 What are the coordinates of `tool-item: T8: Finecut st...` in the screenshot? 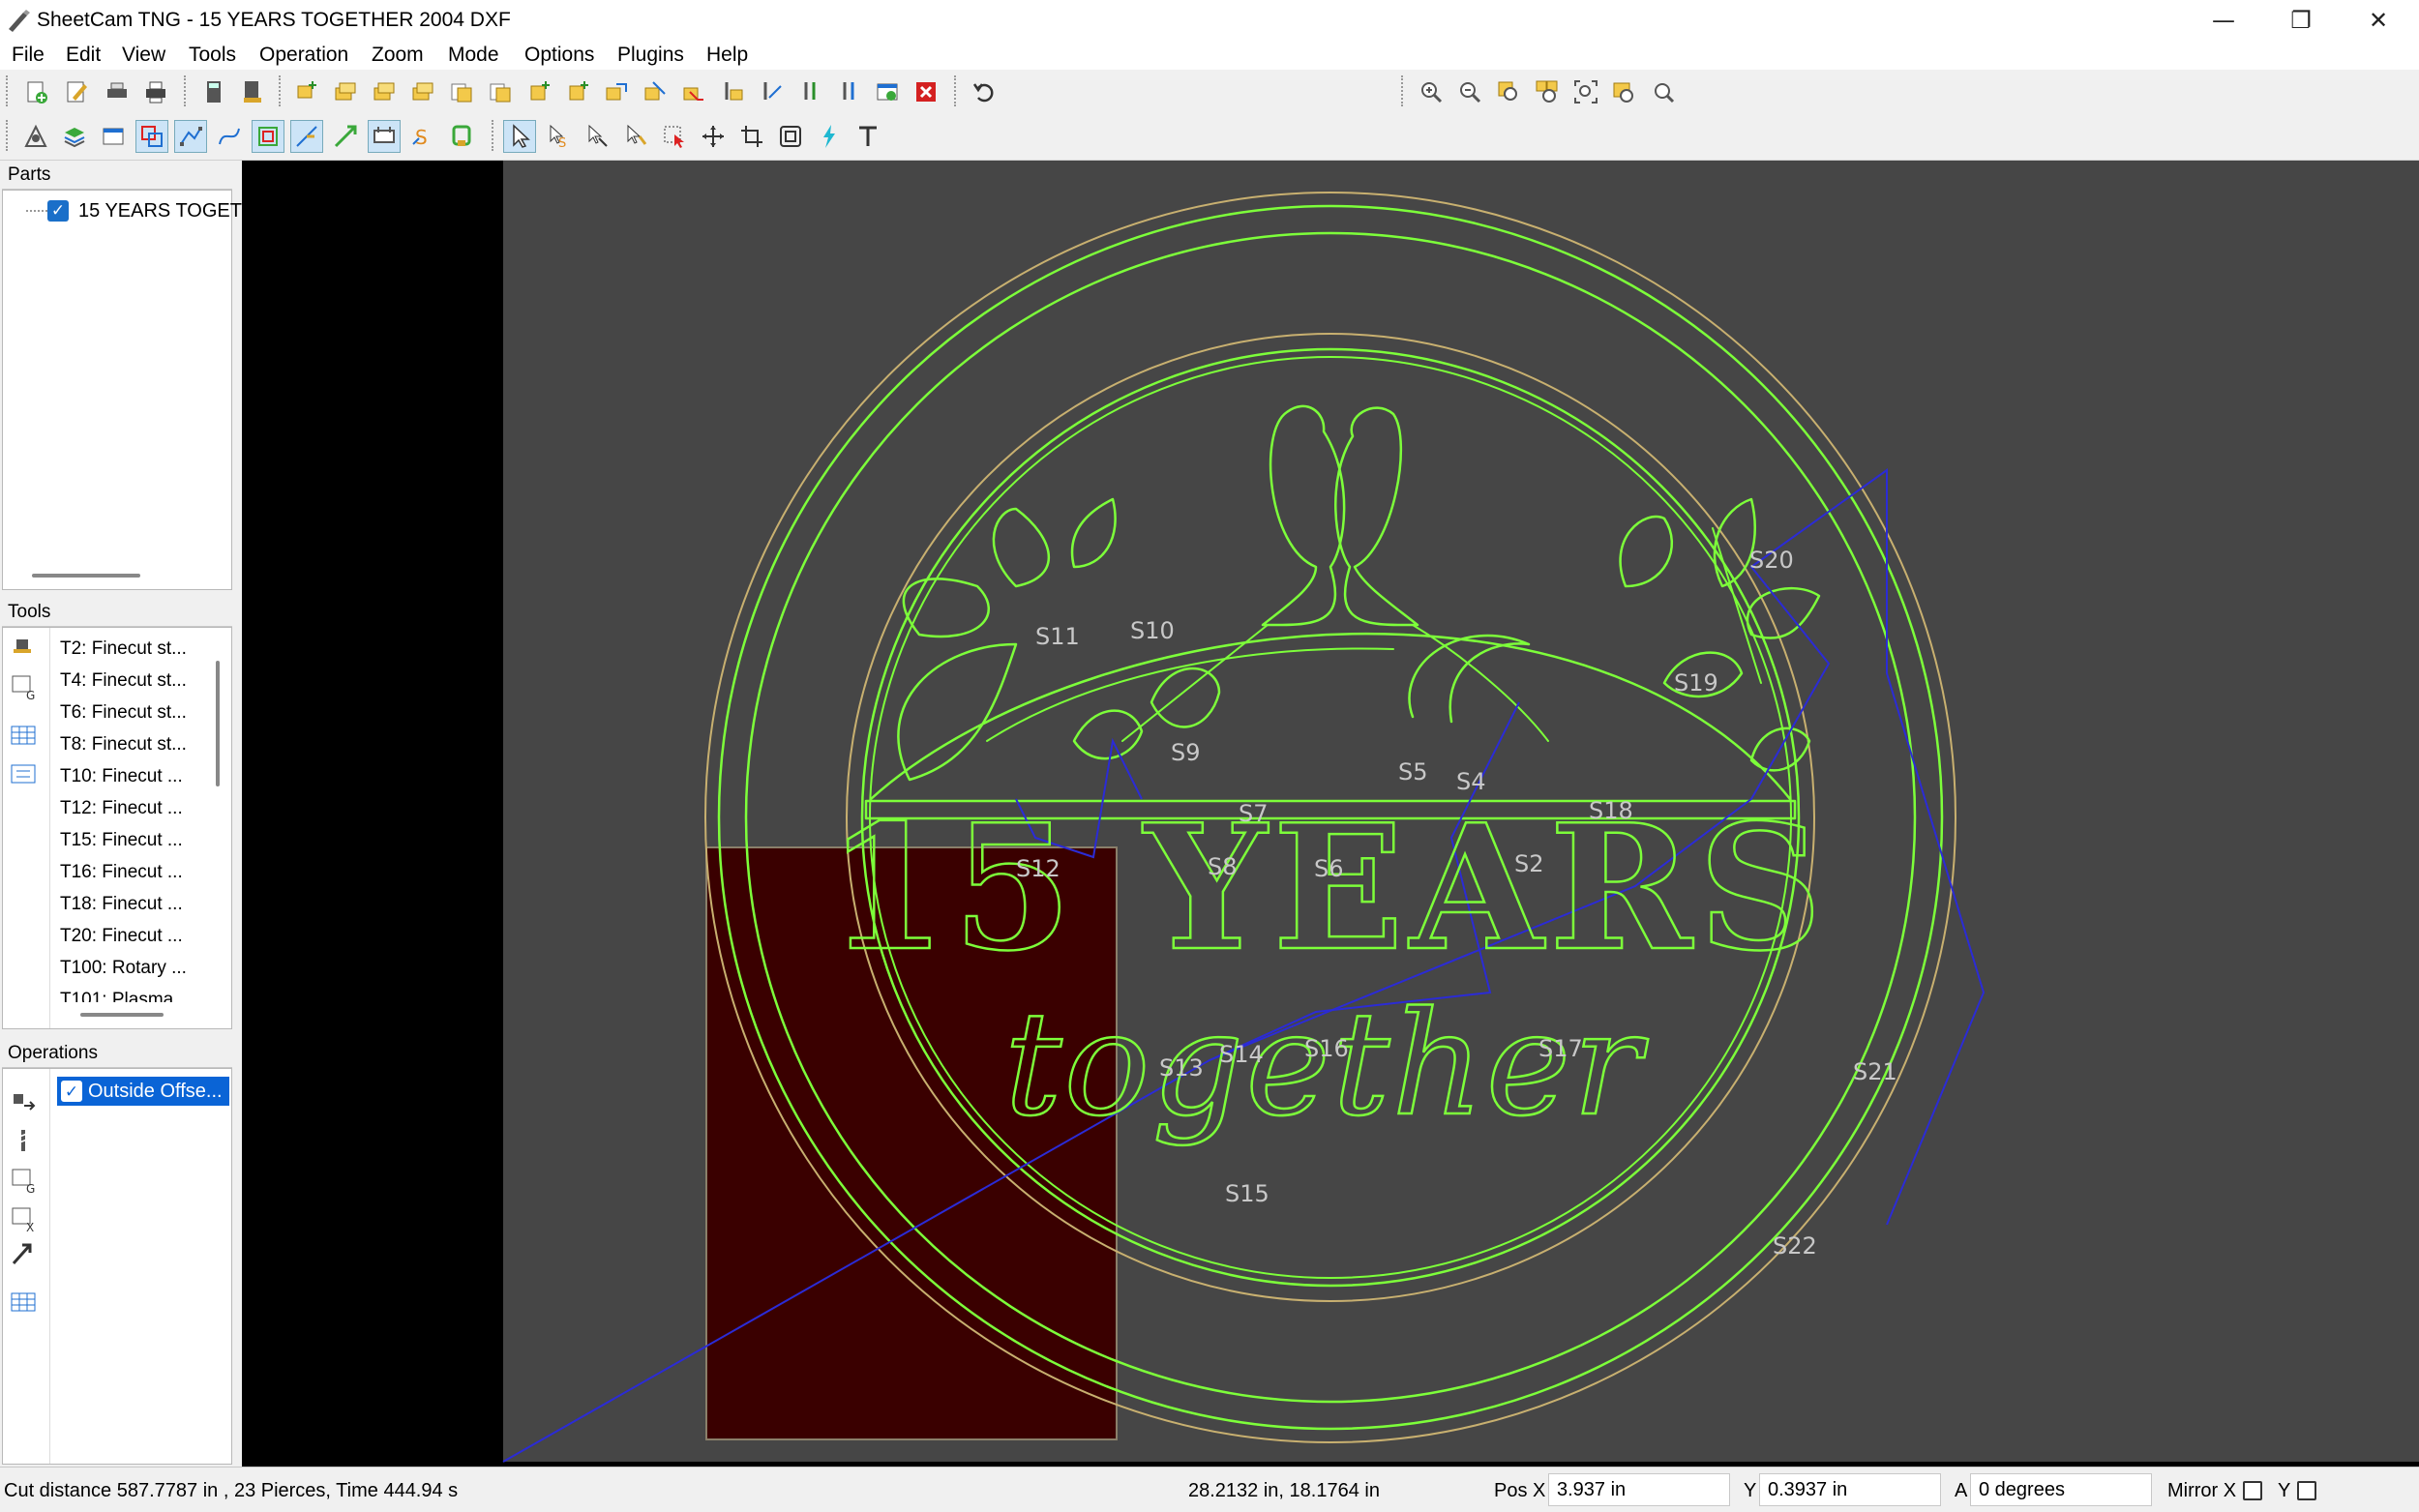 It's located at (124, 745).